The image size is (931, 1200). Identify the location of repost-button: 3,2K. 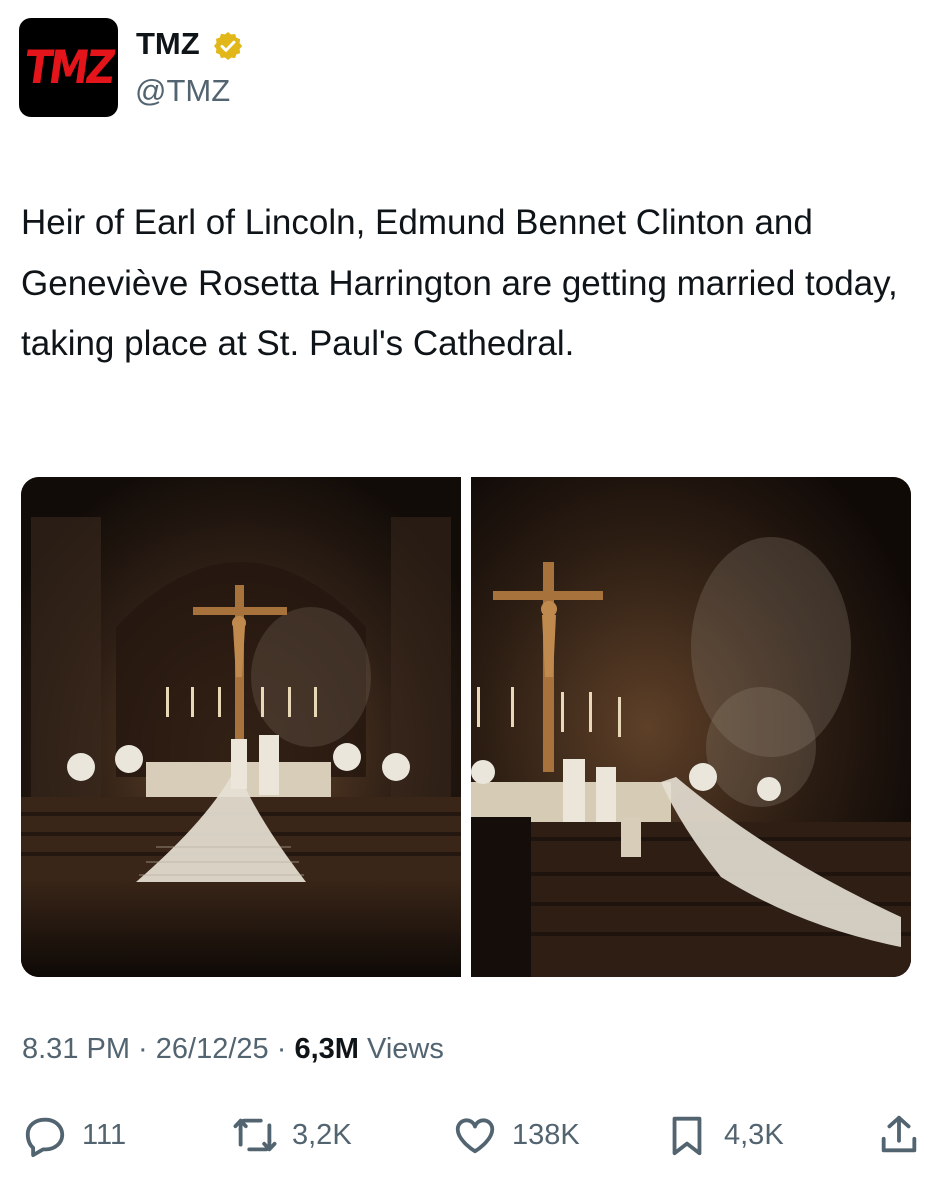
(292, 1135).